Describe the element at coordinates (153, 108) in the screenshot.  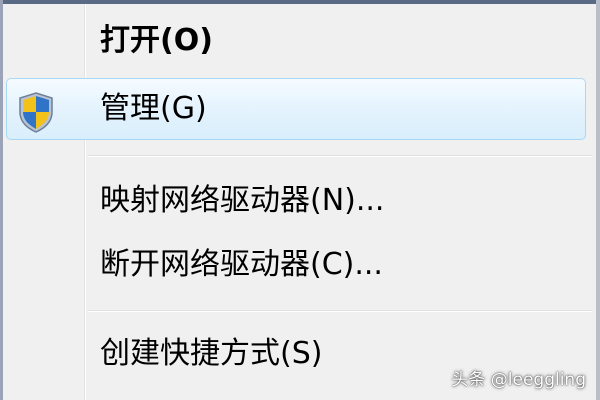
I see `menu-item-manage-label: 管理(G)` at that location.